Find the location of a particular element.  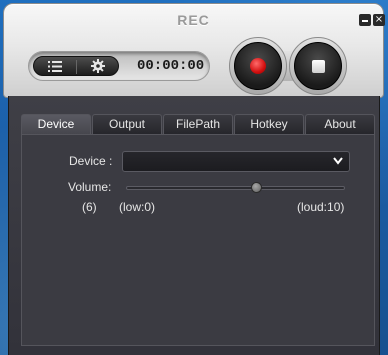

tab-hotkey: Hotkey is located at coordinates (269, 124).